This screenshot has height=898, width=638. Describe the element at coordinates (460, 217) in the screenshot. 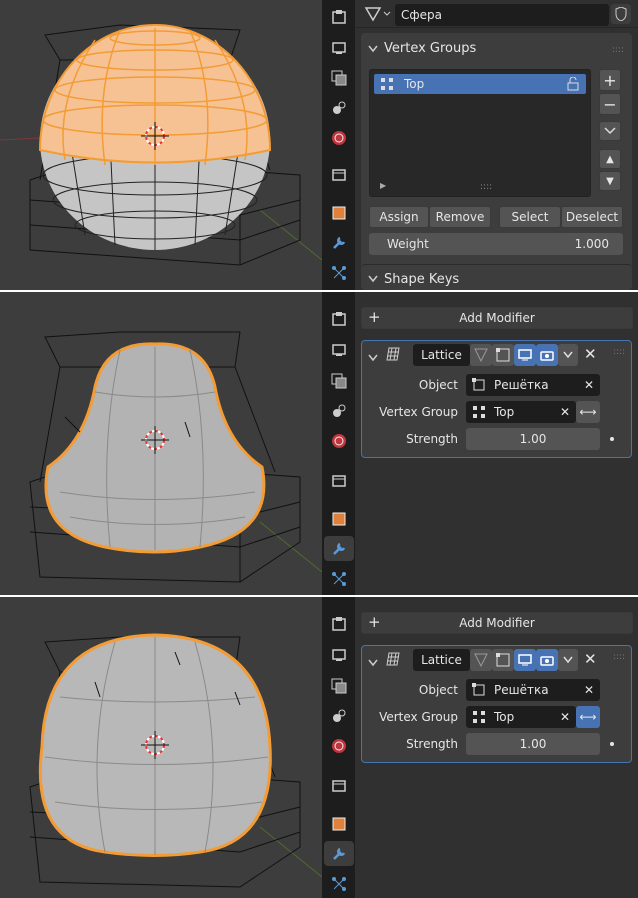

I see `remove-button: Remove` at that location.